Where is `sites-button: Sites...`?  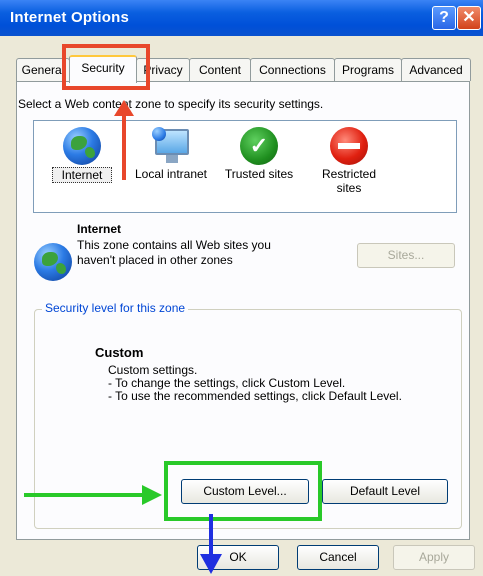 sites-button: Sites... is located at coordinates (406, 255).